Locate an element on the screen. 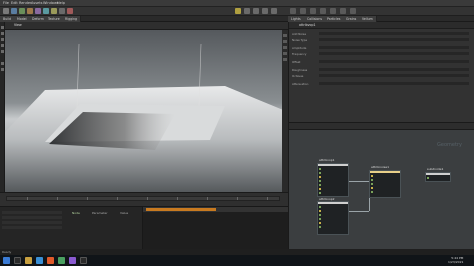  param-label: Attenuation is located at coordinates (300, 84).